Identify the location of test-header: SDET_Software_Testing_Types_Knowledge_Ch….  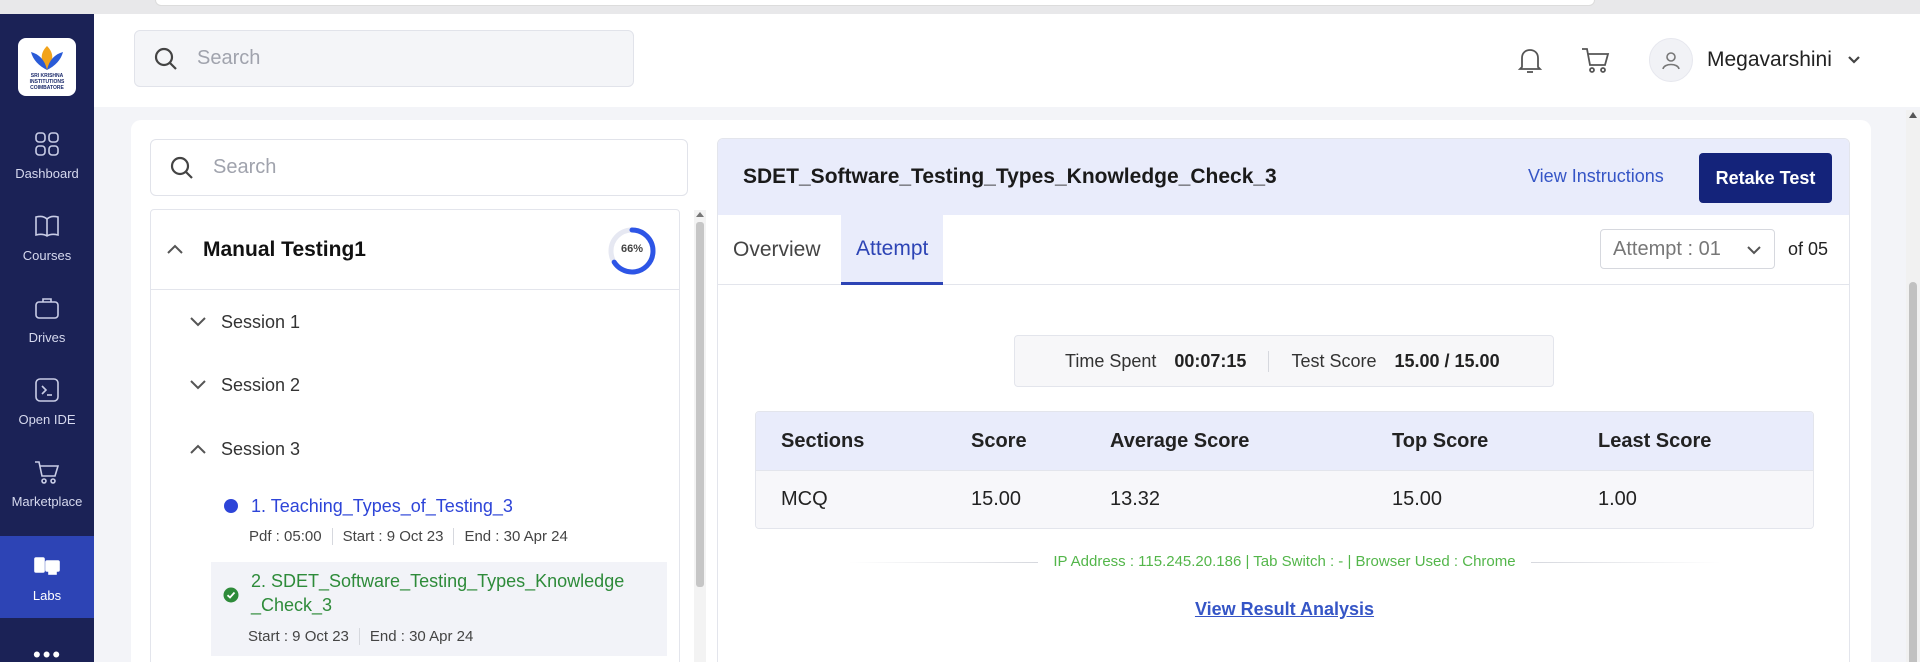
(1283, 177).